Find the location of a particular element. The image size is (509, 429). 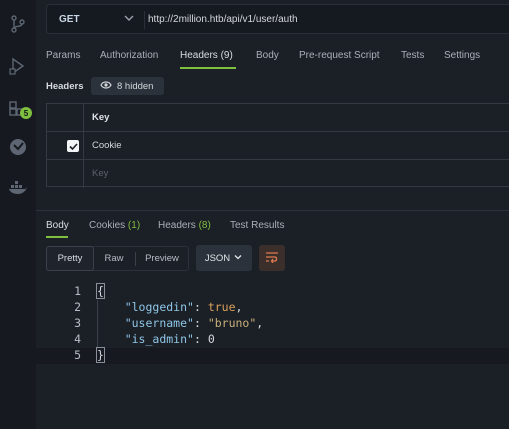

tab-settings: Settings is located at coordinates (462, 55).